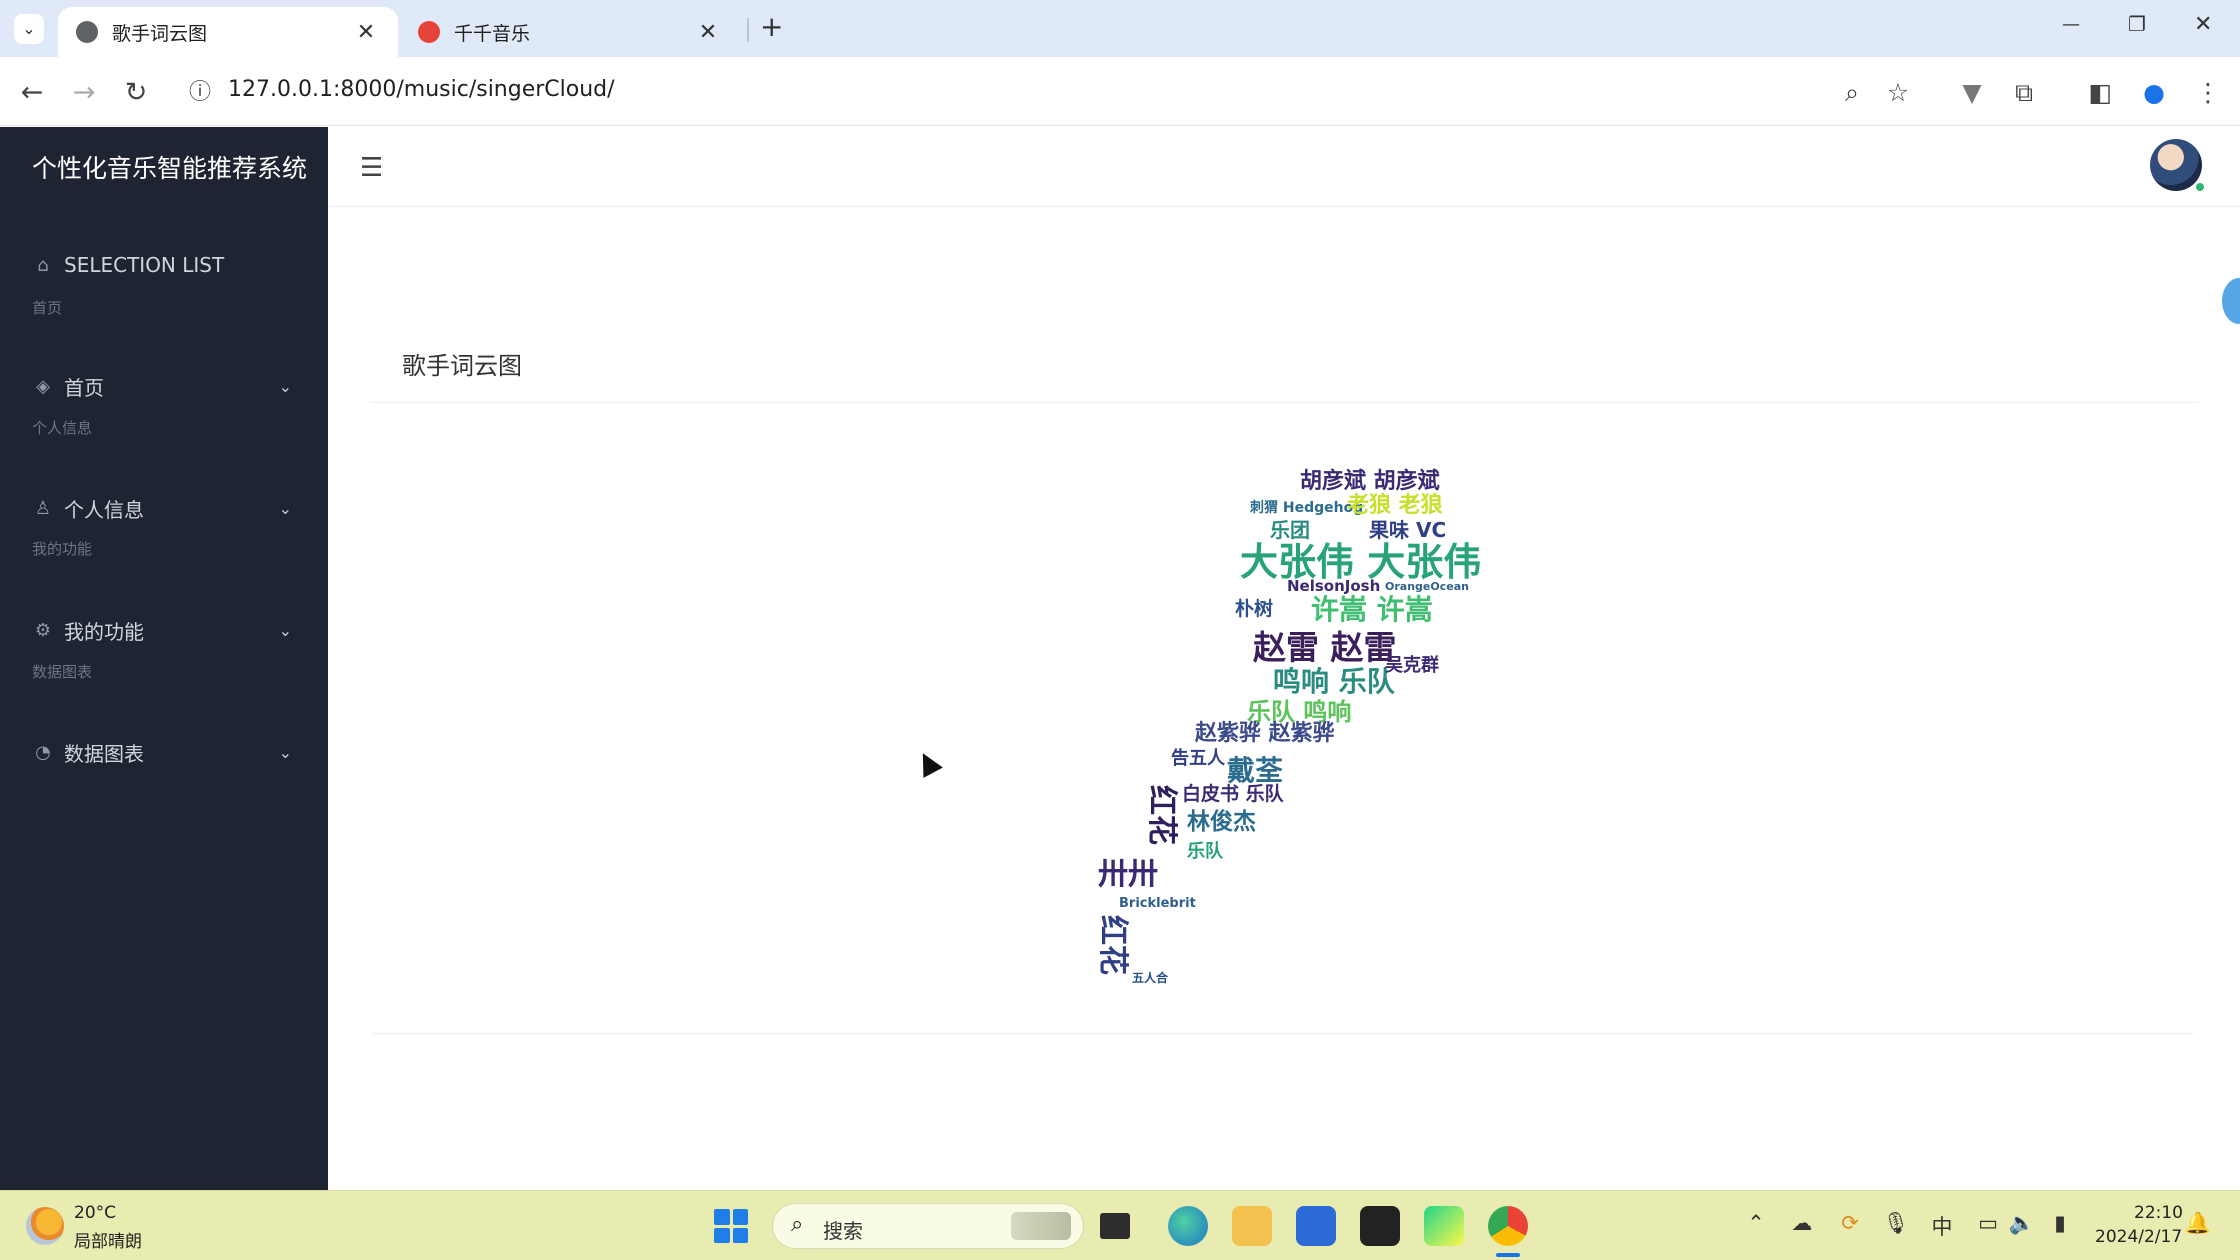 This screenshot has width=2240, height=1260. Describe the element at coordinates (32, 93) in the screenshot. I see `back-arrow-icon: ←` at that location.